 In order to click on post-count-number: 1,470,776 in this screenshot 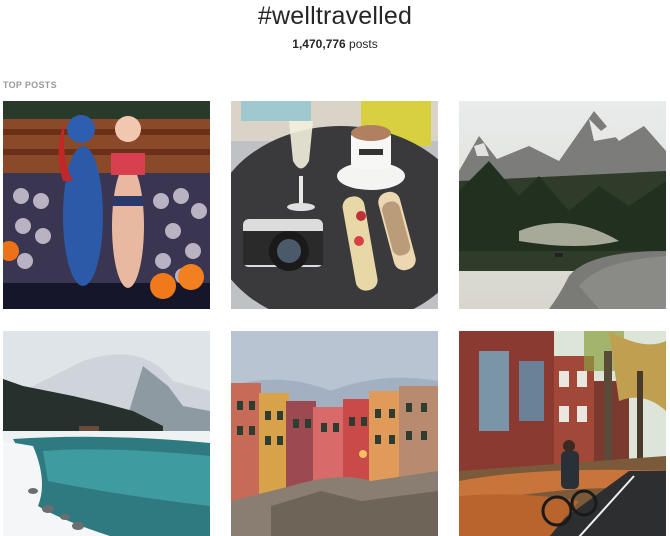, I will do `click(319, 44)`.